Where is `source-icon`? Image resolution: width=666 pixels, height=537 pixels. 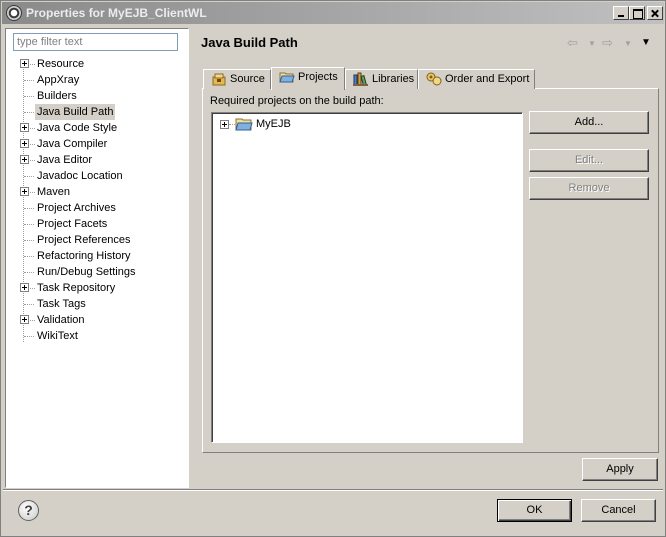 source-icon is located at coordinates (219, 79).